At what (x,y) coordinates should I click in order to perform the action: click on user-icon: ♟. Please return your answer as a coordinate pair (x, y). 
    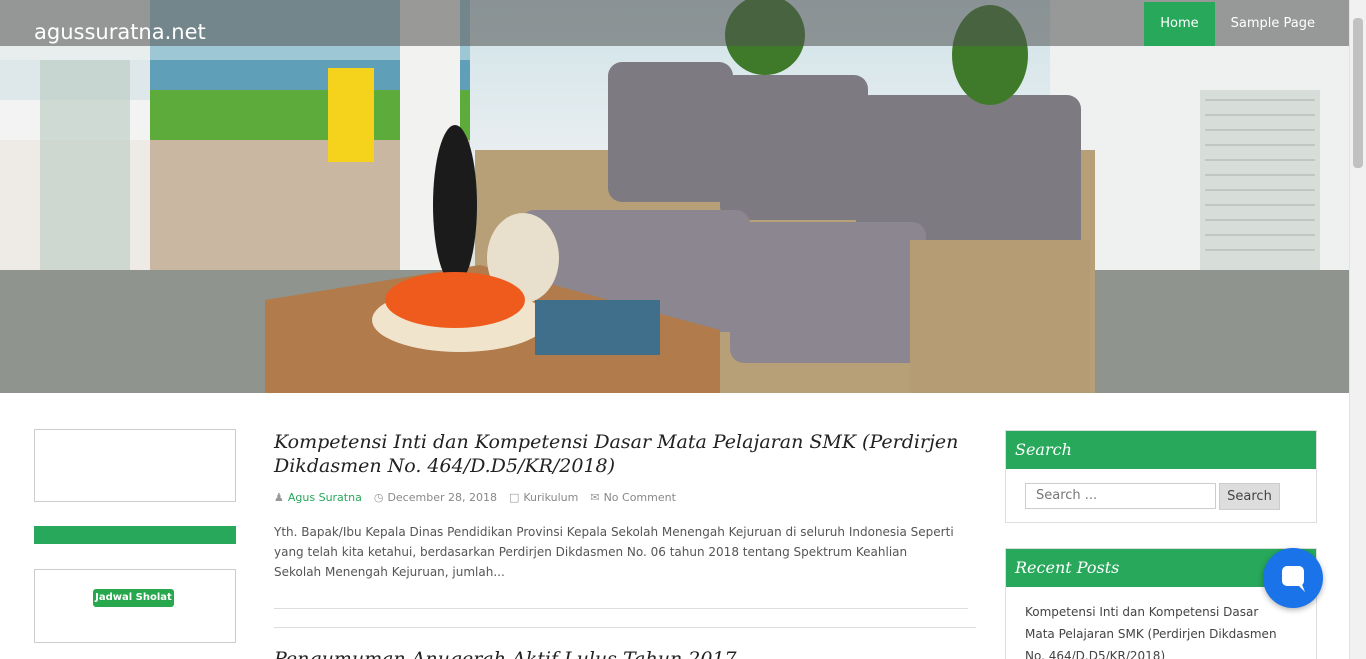
    Looking at the image, I should click on (279, 497).